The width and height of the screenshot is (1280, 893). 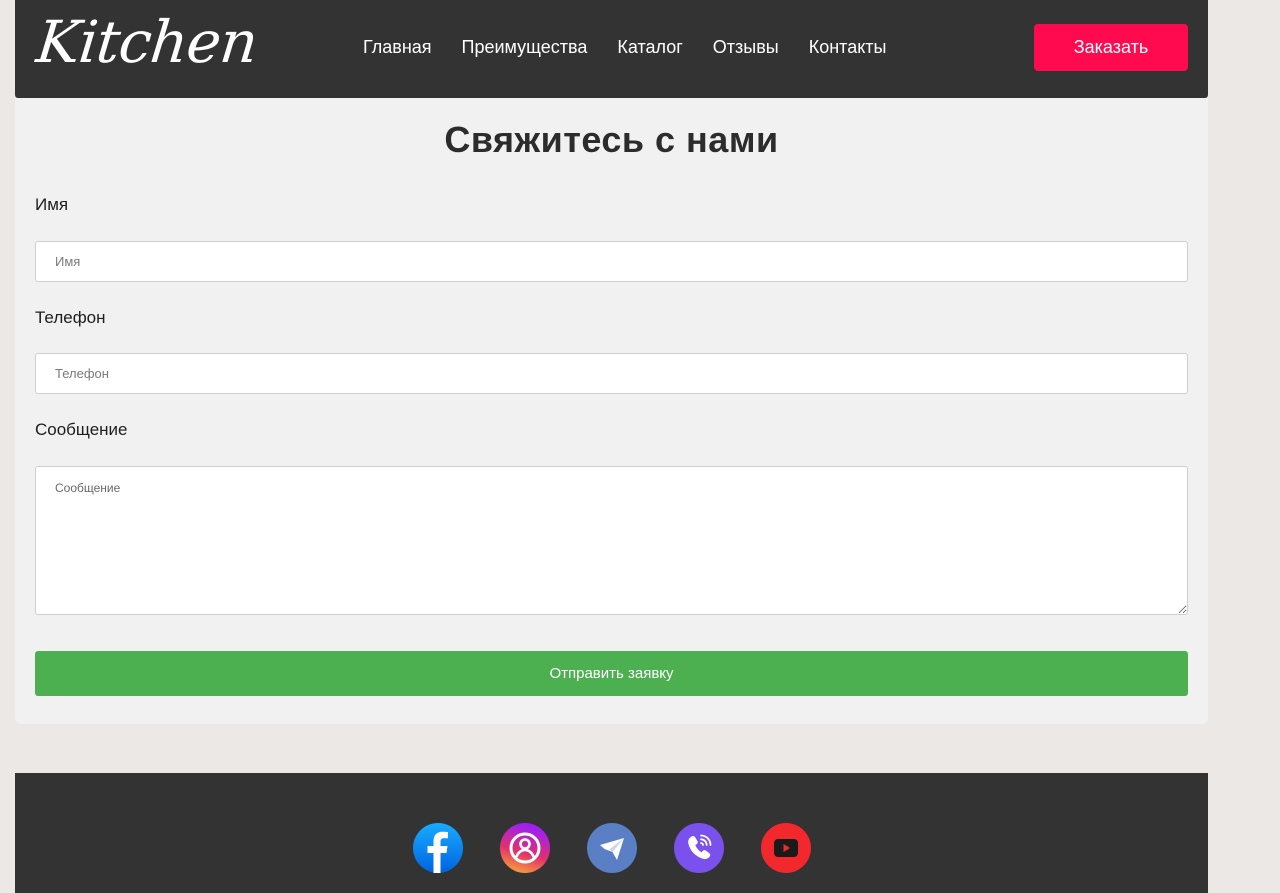 I want to click on nav-link-catalog: Каталог, so click(x=649, y=47).